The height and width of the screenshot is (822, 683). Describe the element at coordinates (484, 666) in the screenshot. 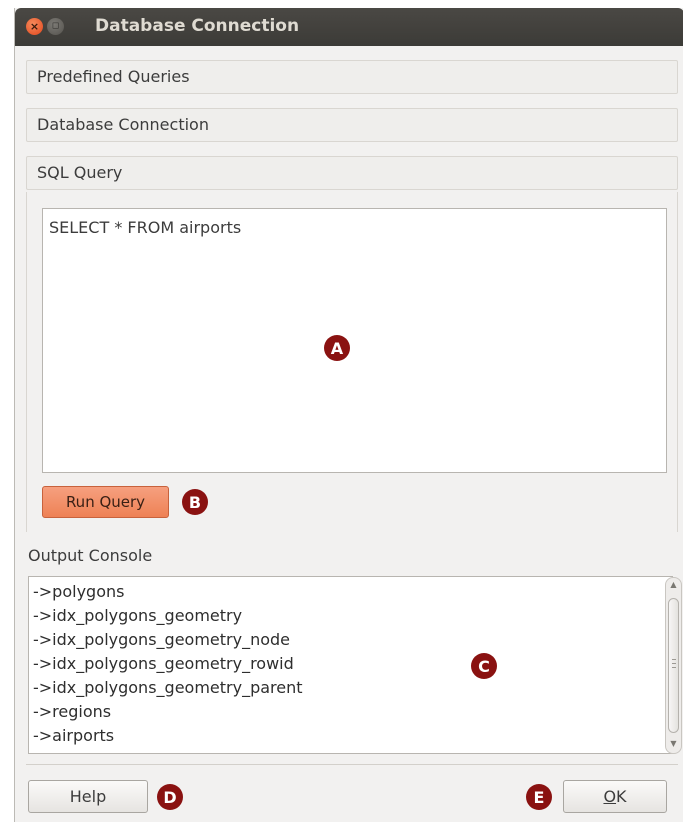

I see `callout-marker-c: C` at that location.